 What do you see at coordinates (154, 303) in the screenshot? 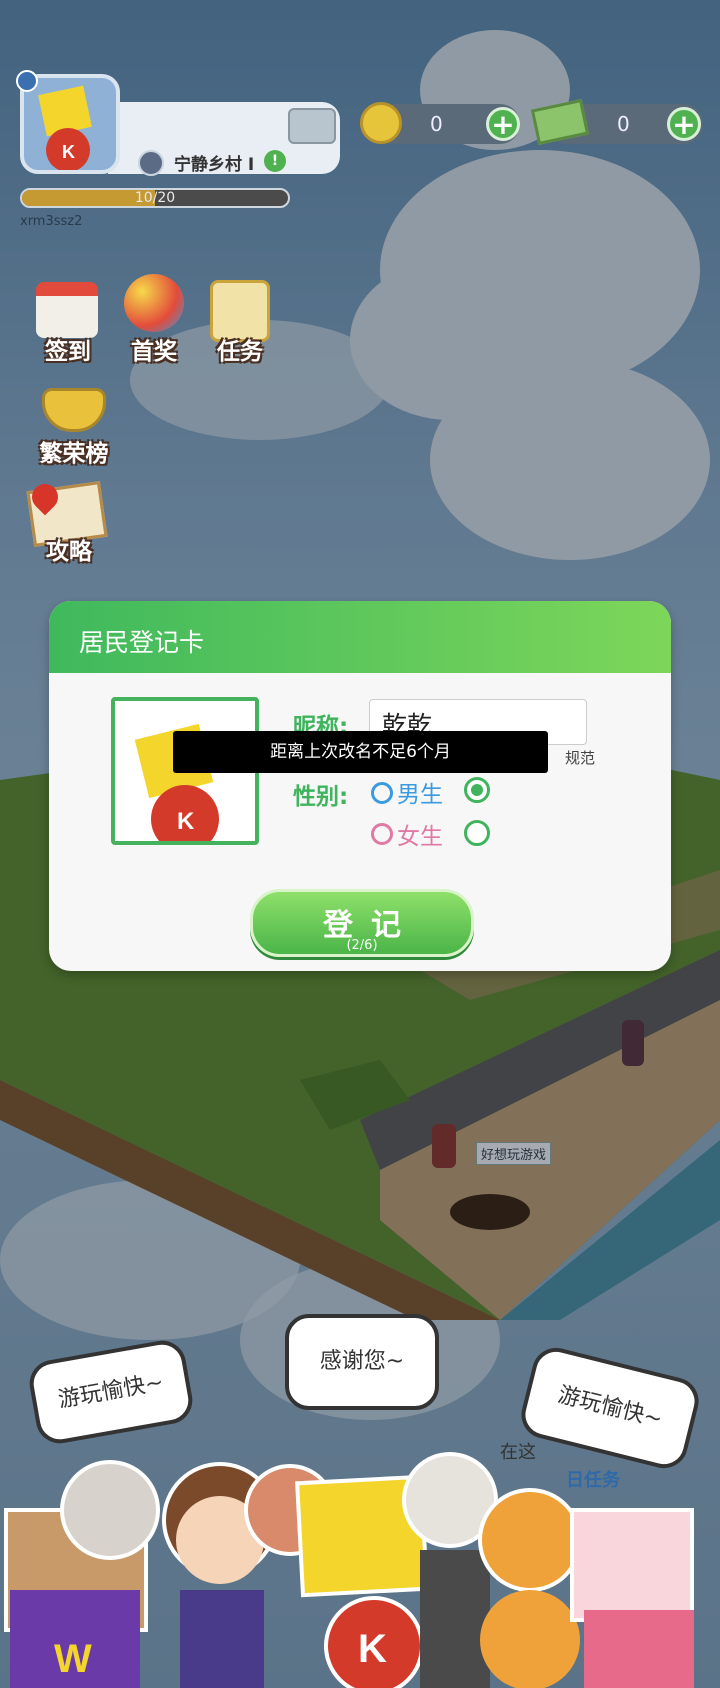
I see `balloons-gift-icon` at bounding box center [154, 303].